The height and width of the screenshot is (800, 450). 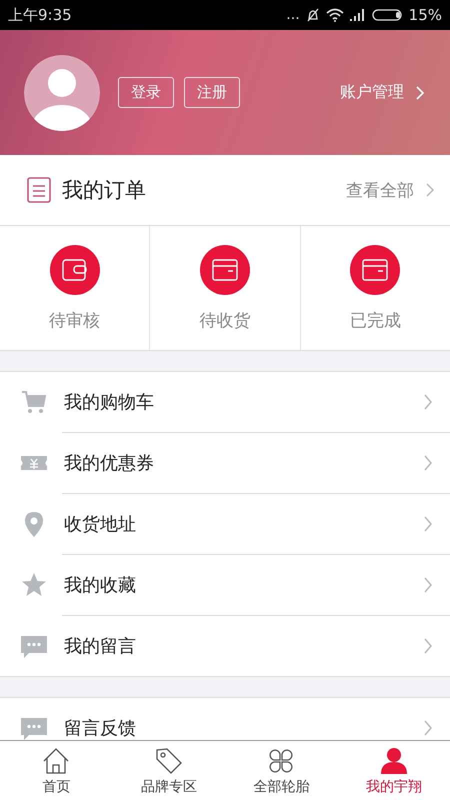 I want to click on order-status-item: 已完成, so click(x=375, y=288).